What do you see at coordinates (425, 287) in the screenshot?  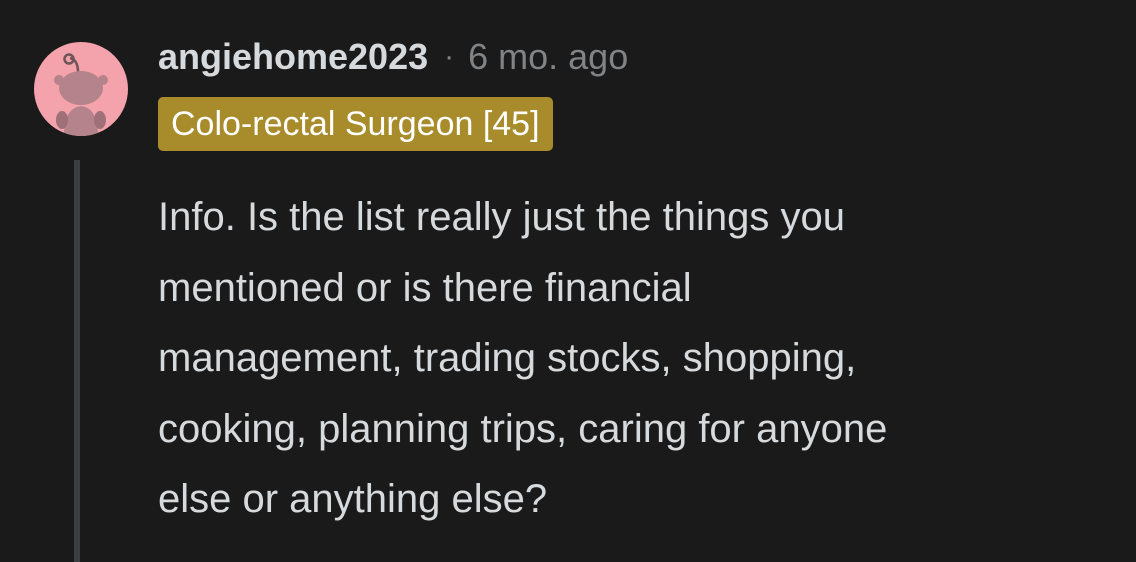 I see `comment-body-line: mentioned or is there financial` at bounding box center [425, 287].